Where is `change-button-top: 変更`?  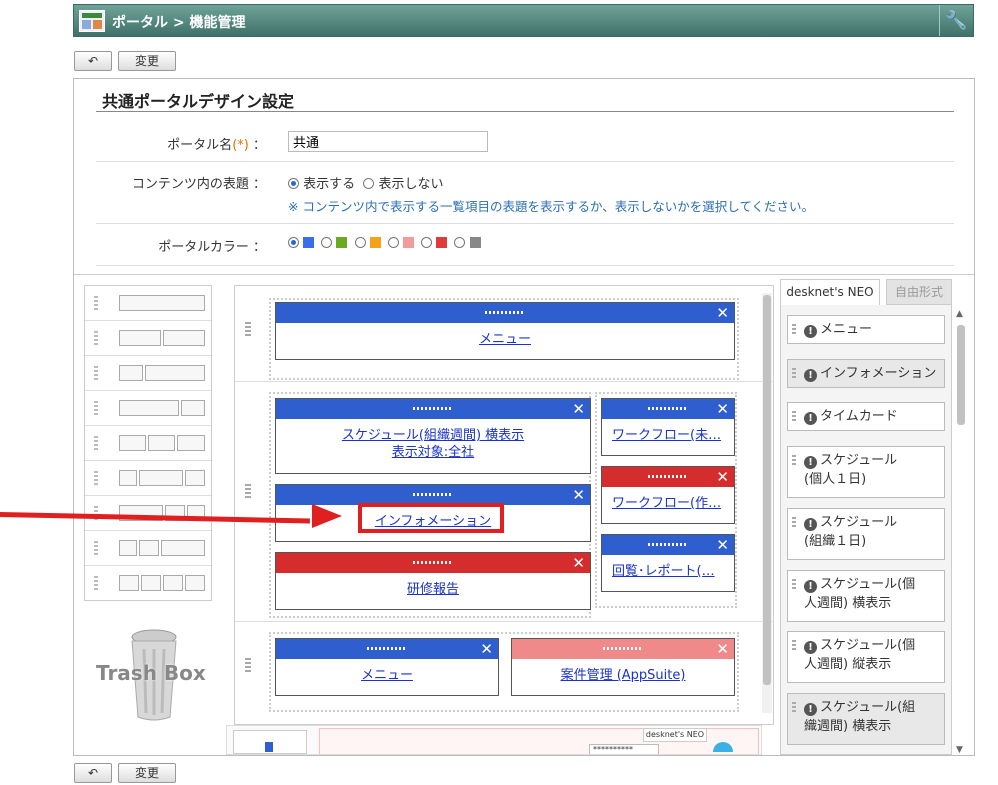 change-button-top: 変更 is located at coordinates (147, 61).